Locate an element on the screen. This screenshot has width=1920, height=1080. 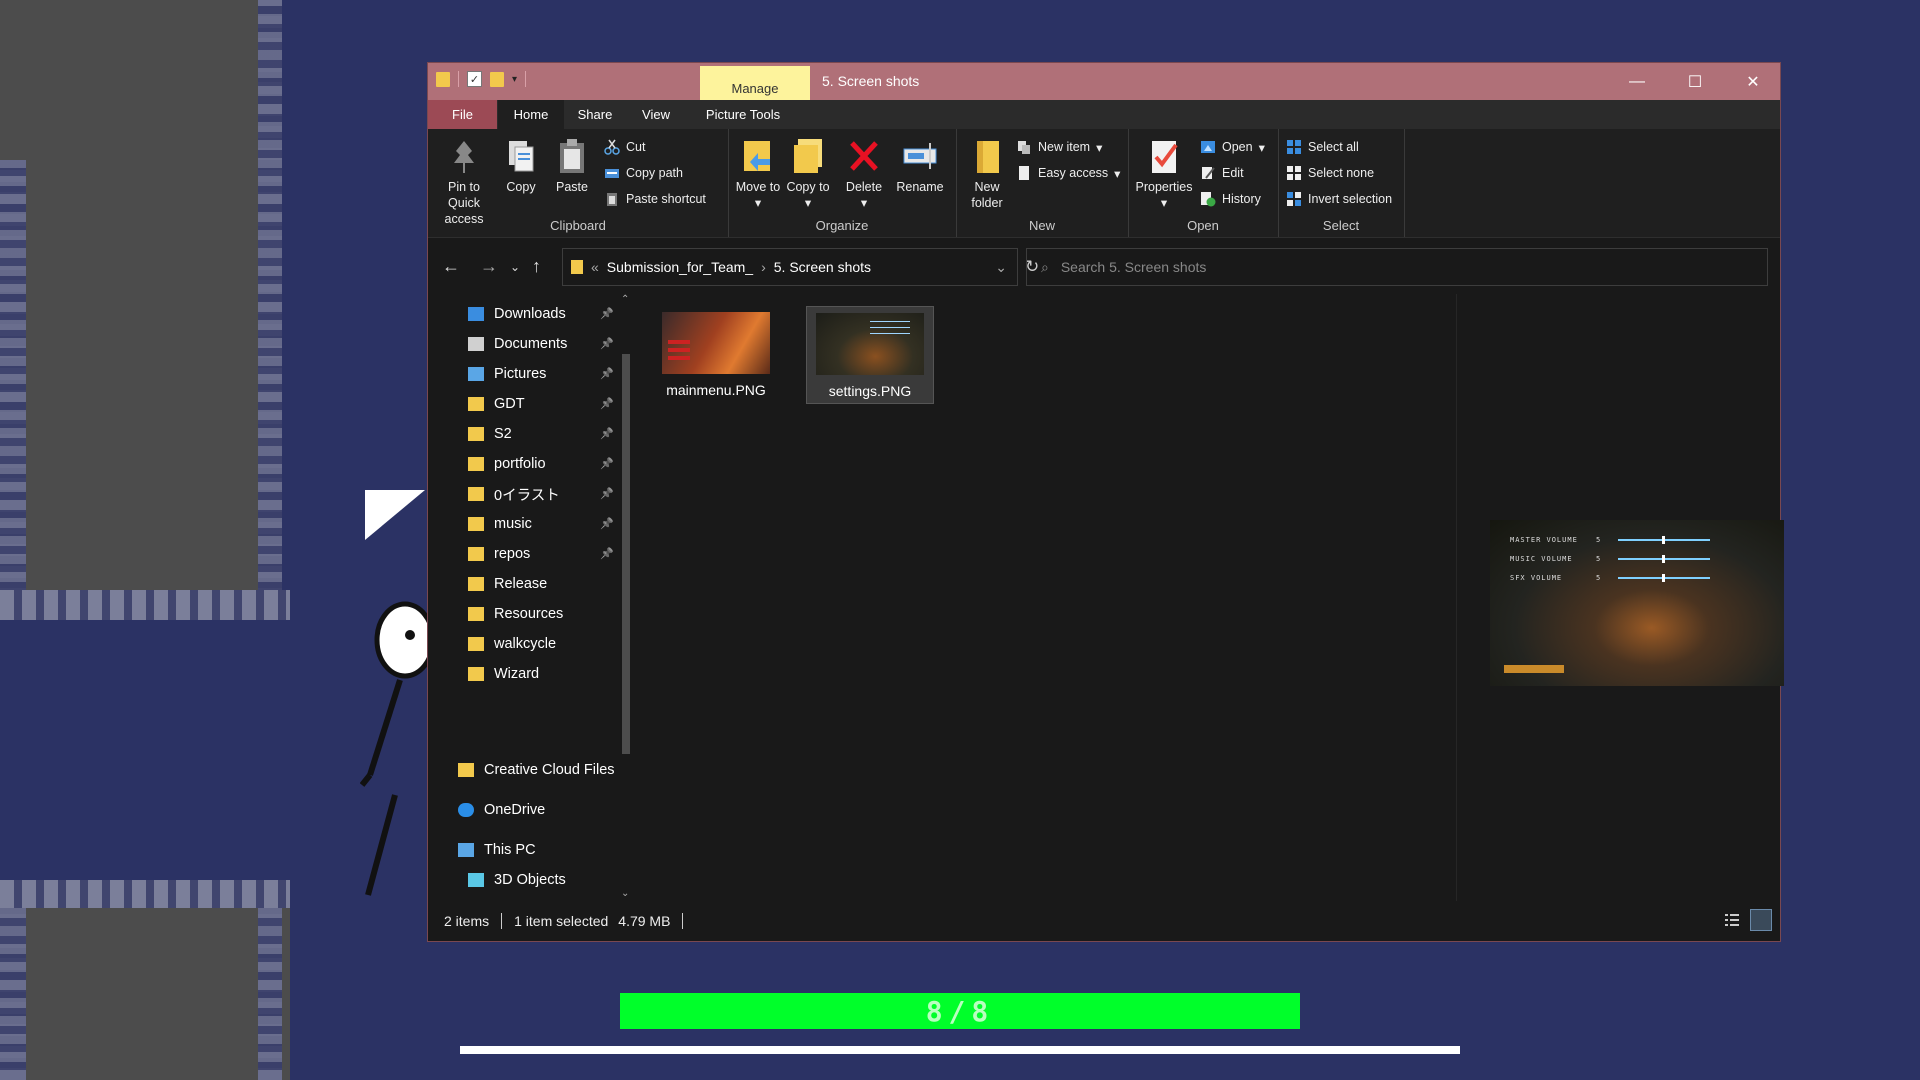
invert-selection-button: Invert selection is located at coordinates (1339, 199).